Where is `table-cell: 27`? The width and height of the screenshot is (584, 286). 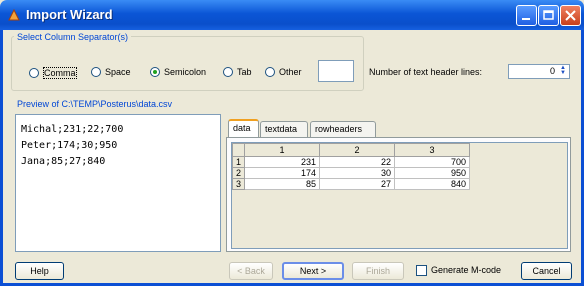
table-cell: 27 is located at coordinates (357, 184).